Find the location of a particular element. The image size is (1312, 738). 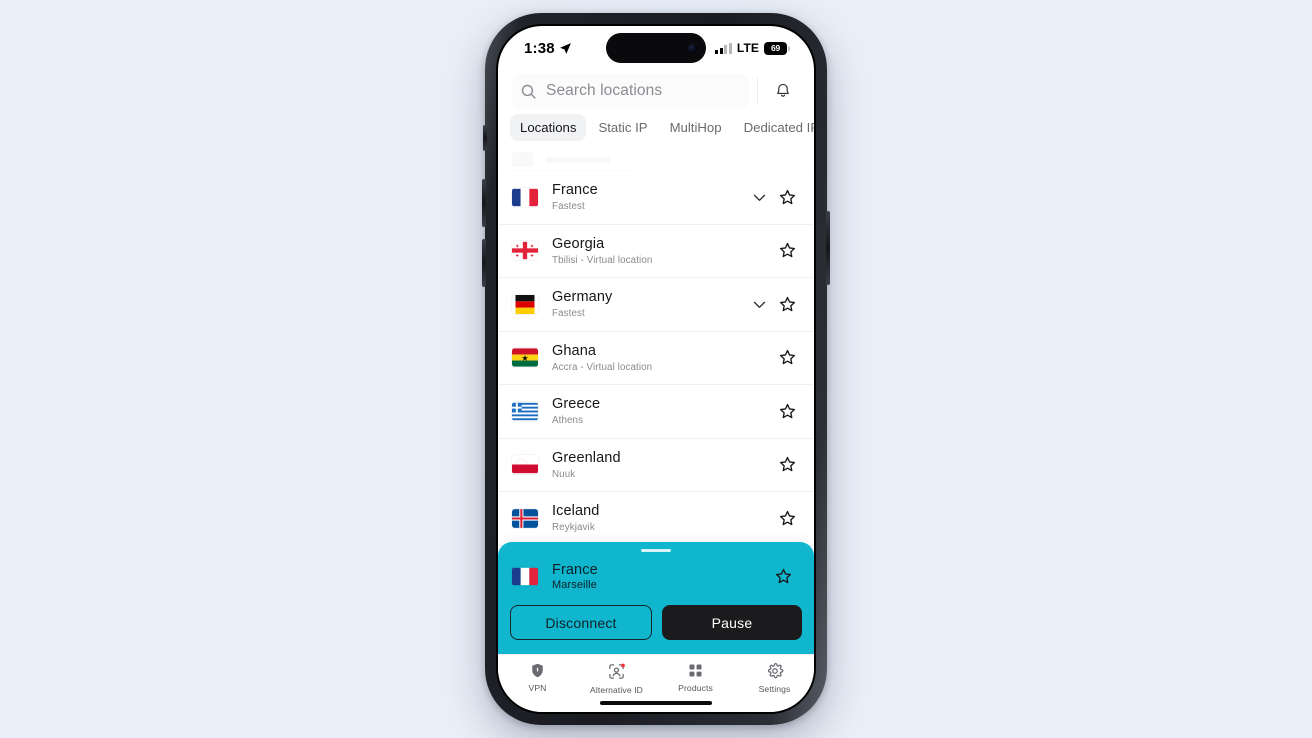

tab-label: Settings is located at coordinates (774, 689).